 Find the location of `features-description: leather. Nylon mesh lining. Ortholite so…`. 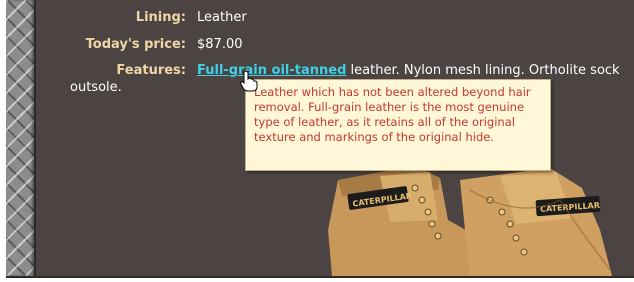

features-description: leather. Nylon mesh lining. Ortholite so… is located at coordinates (485, 70).